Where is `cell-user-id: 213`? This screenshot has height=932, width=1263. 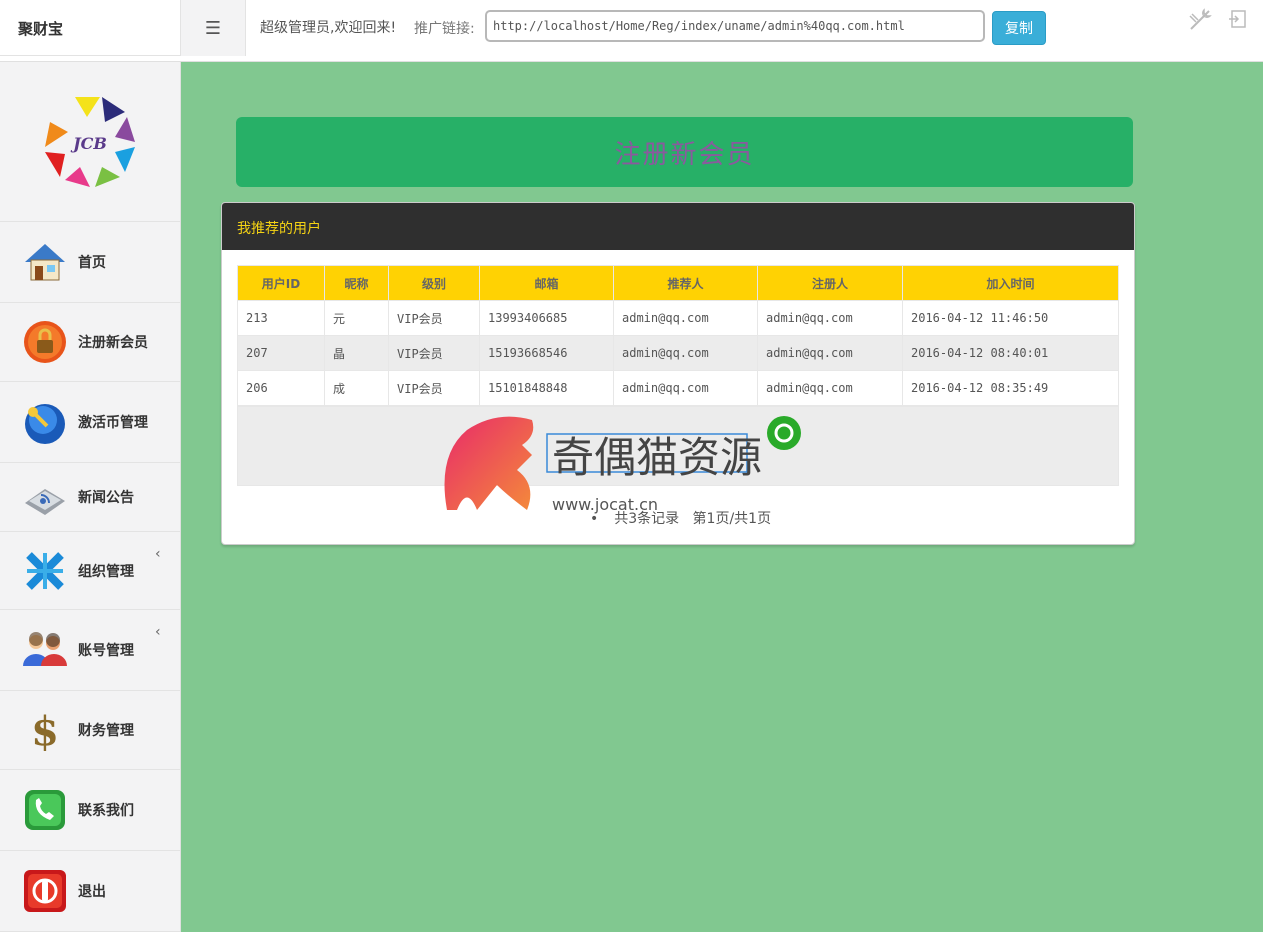 cell-user-id: 213 is located at coordinates (281, 318).